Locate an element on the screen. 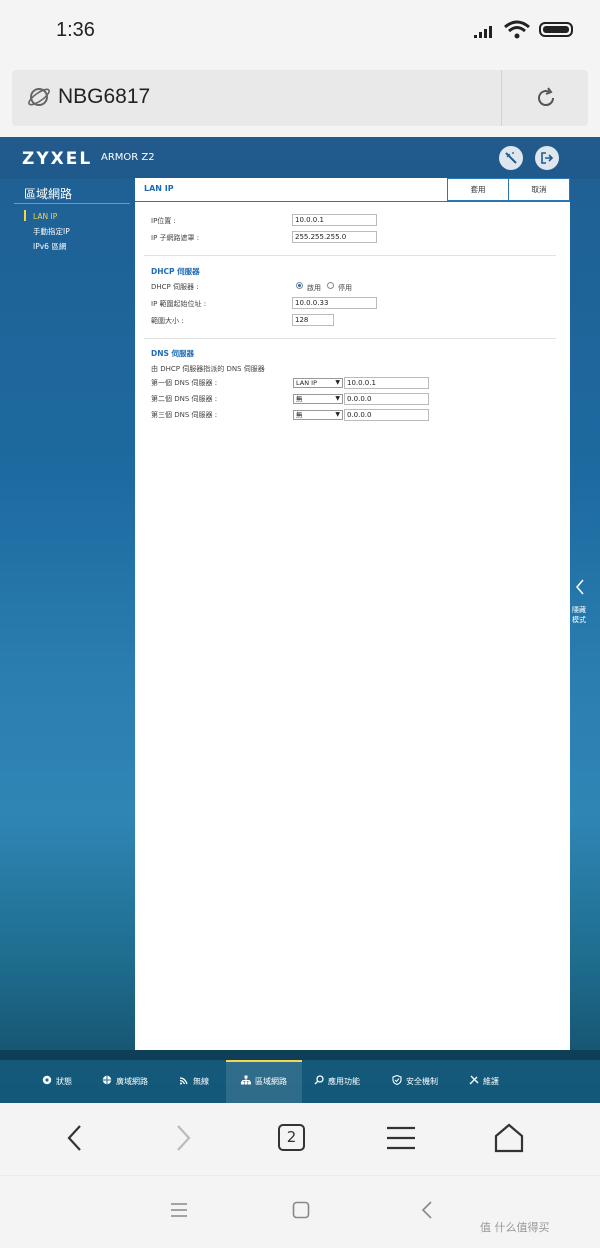 The height and width of the screenshot is (1248, 600). tabs-button: 2 is located at coordinates (291, 1137).